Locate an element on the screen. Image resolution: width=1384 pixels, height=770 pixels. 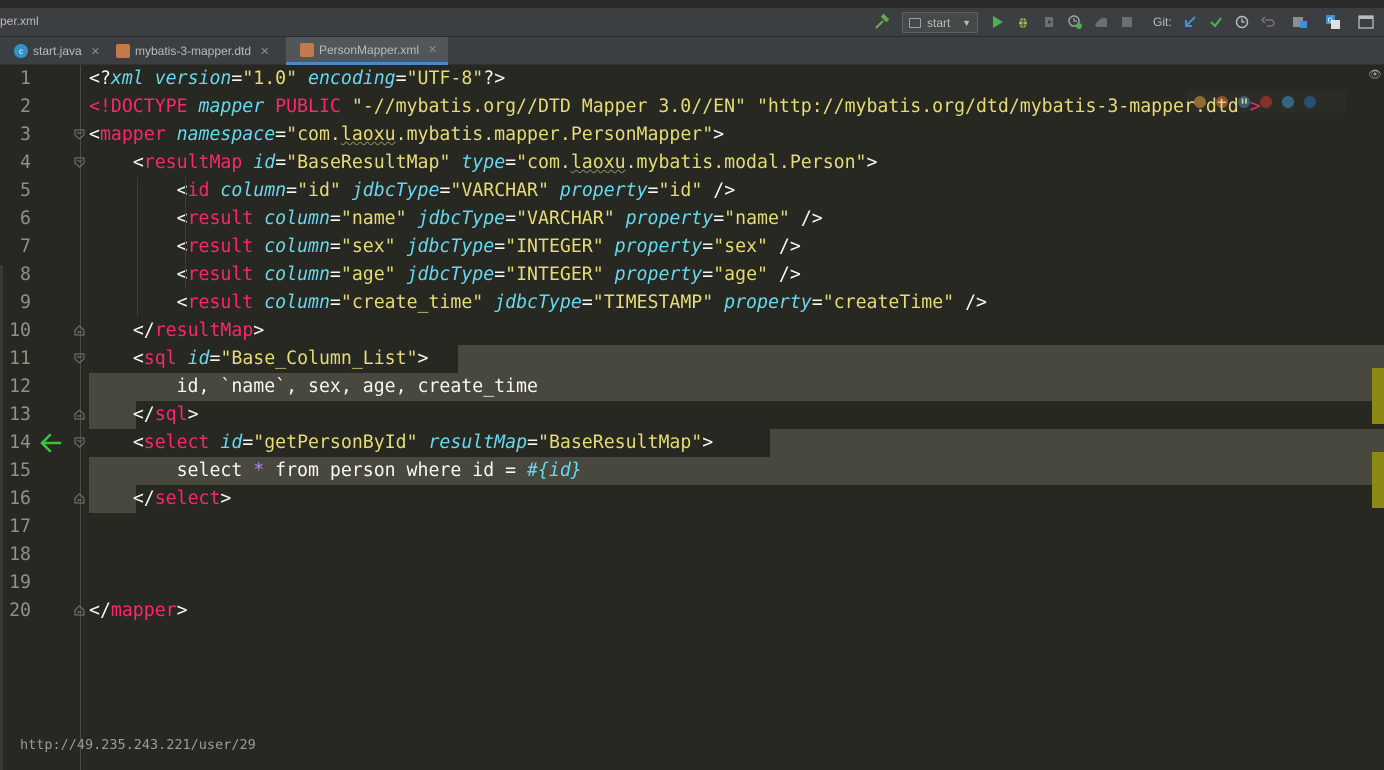
tab-label: mybatis-3-mapper.dtd is located at coordinates (193, 51).